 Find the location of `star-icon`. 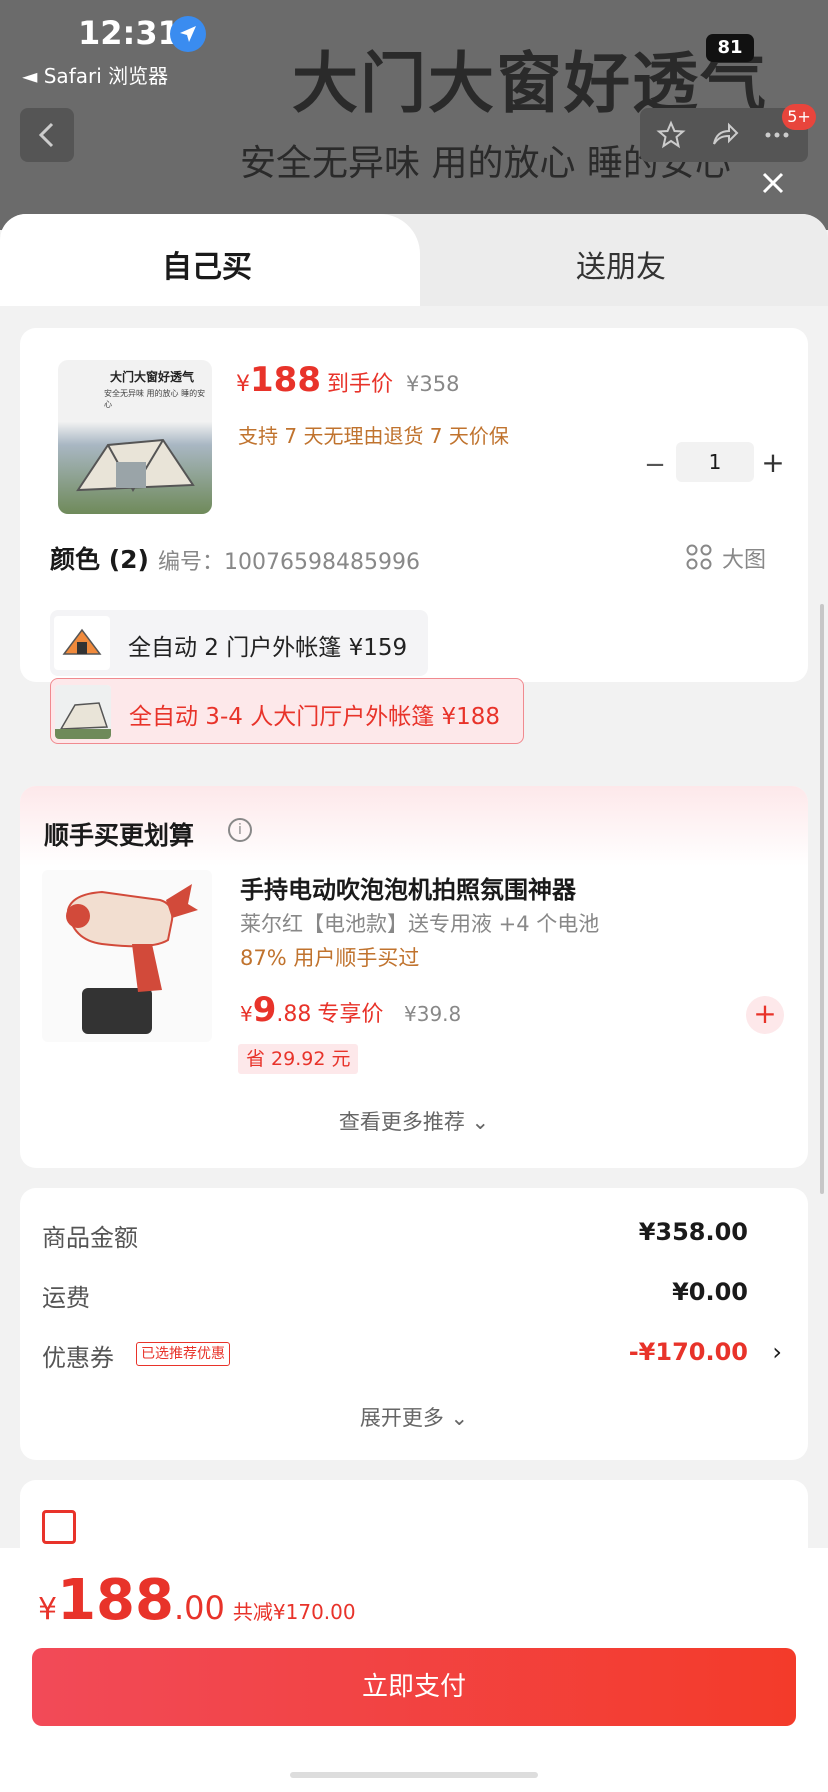

star-icon is located at coordinates (671, 135).